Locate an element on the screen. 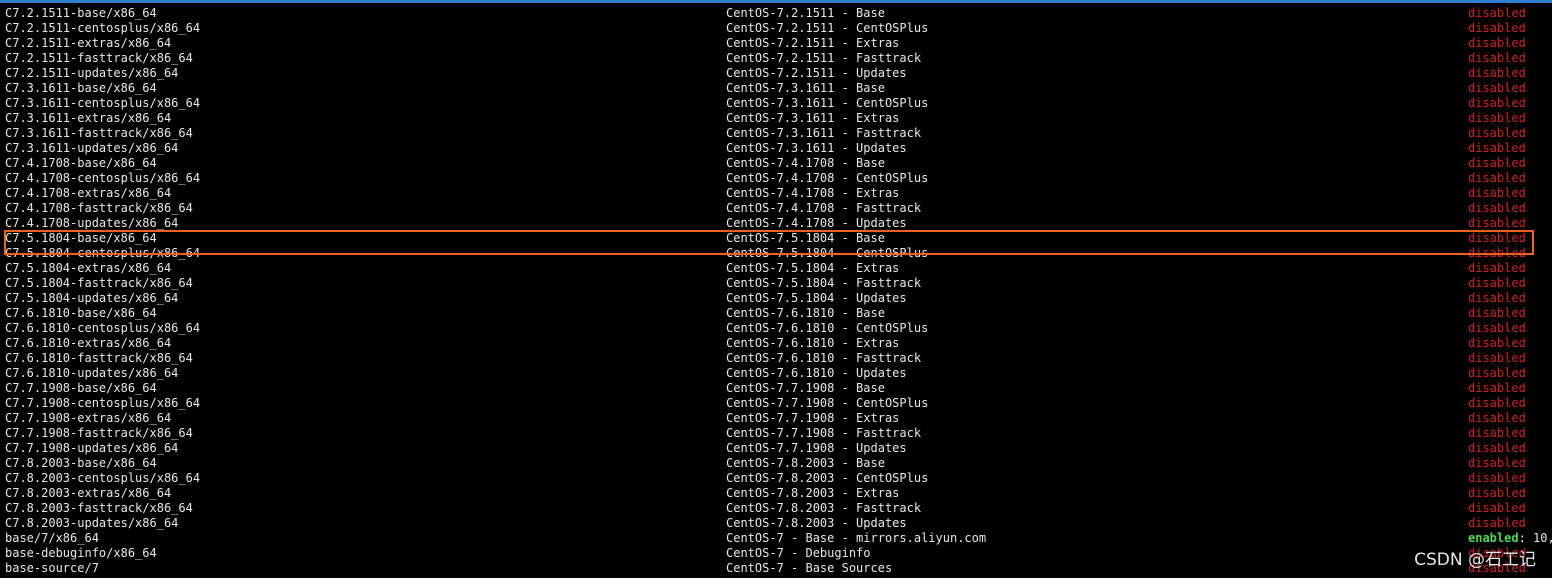  repo-id: C7.6.1810-base/x86_64 is located at coordinates (81, 313).